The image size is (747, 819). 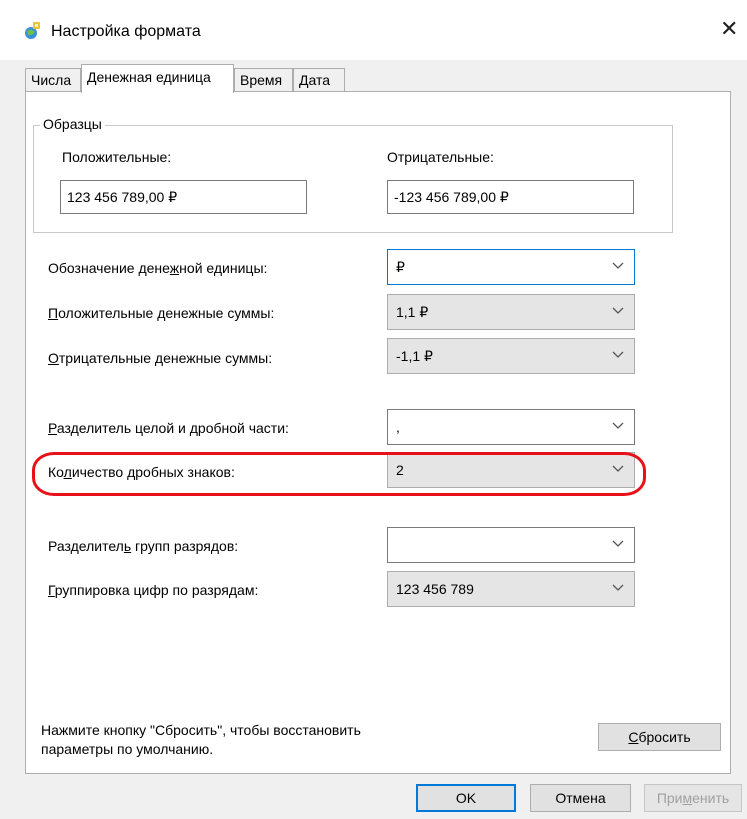 I want to click on apply-button: Применить, so click(x=693, y=798).